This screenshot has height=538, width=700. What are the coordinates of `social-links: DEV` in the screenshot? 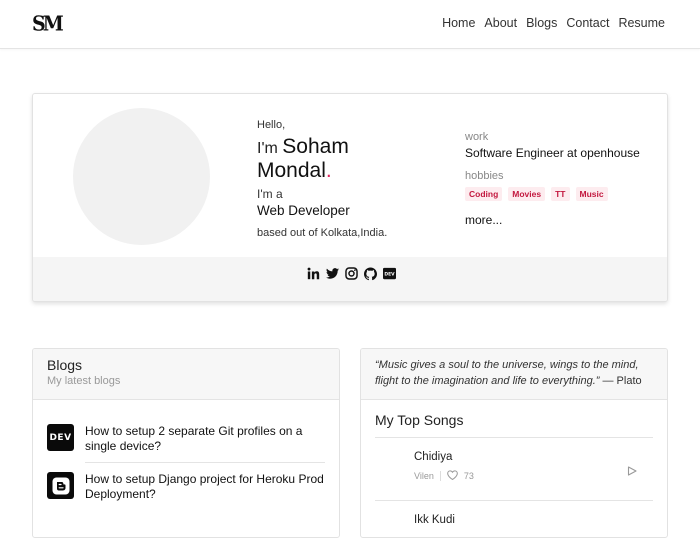 It's located at (350, 279).